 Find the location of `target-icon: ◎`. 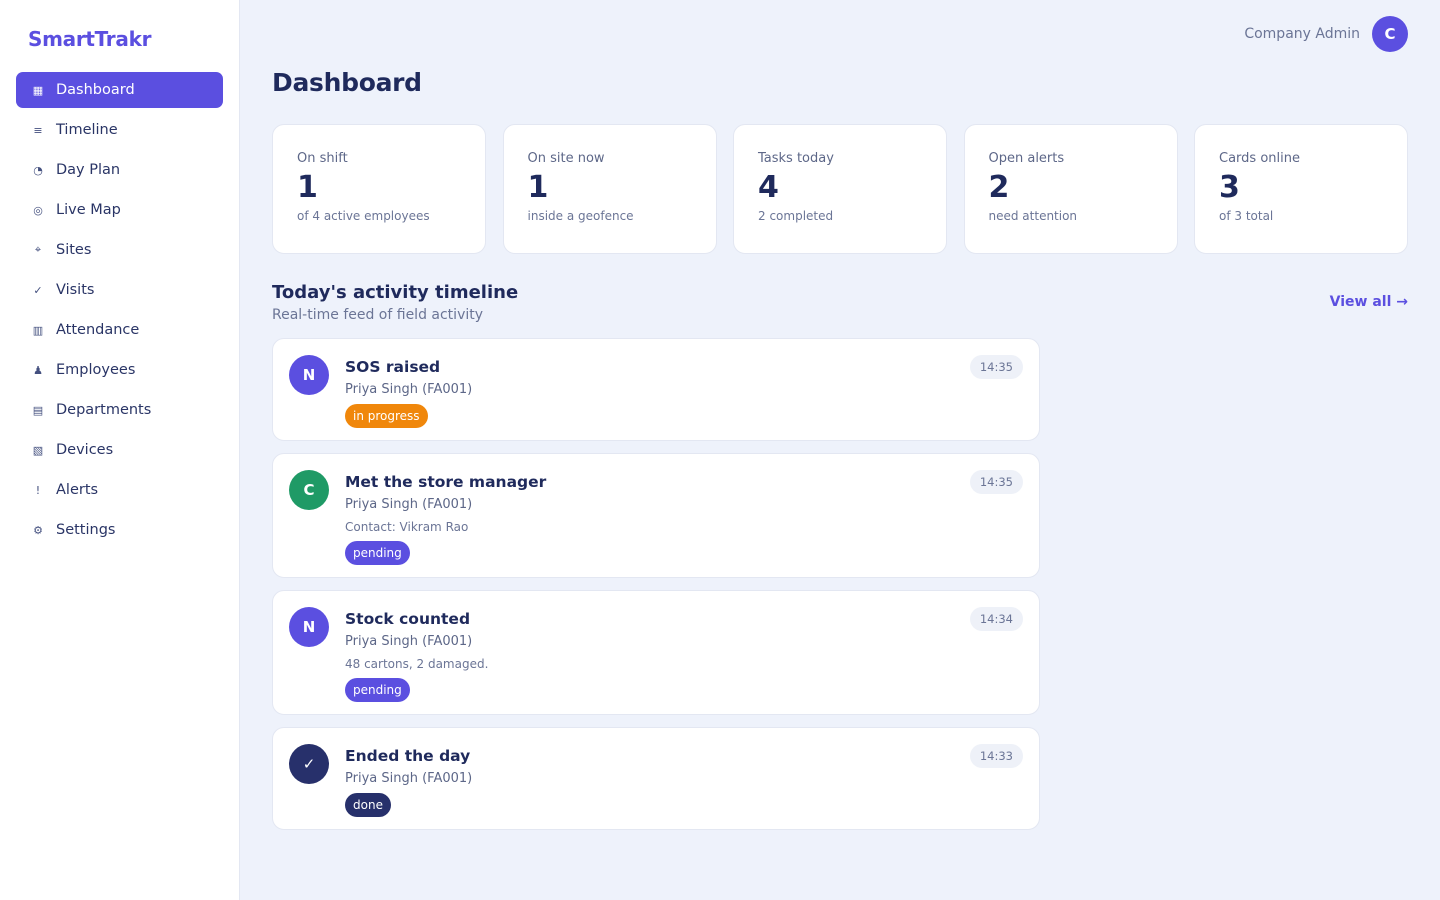

target-icon: ◎ is located at coordinates (38, 210).